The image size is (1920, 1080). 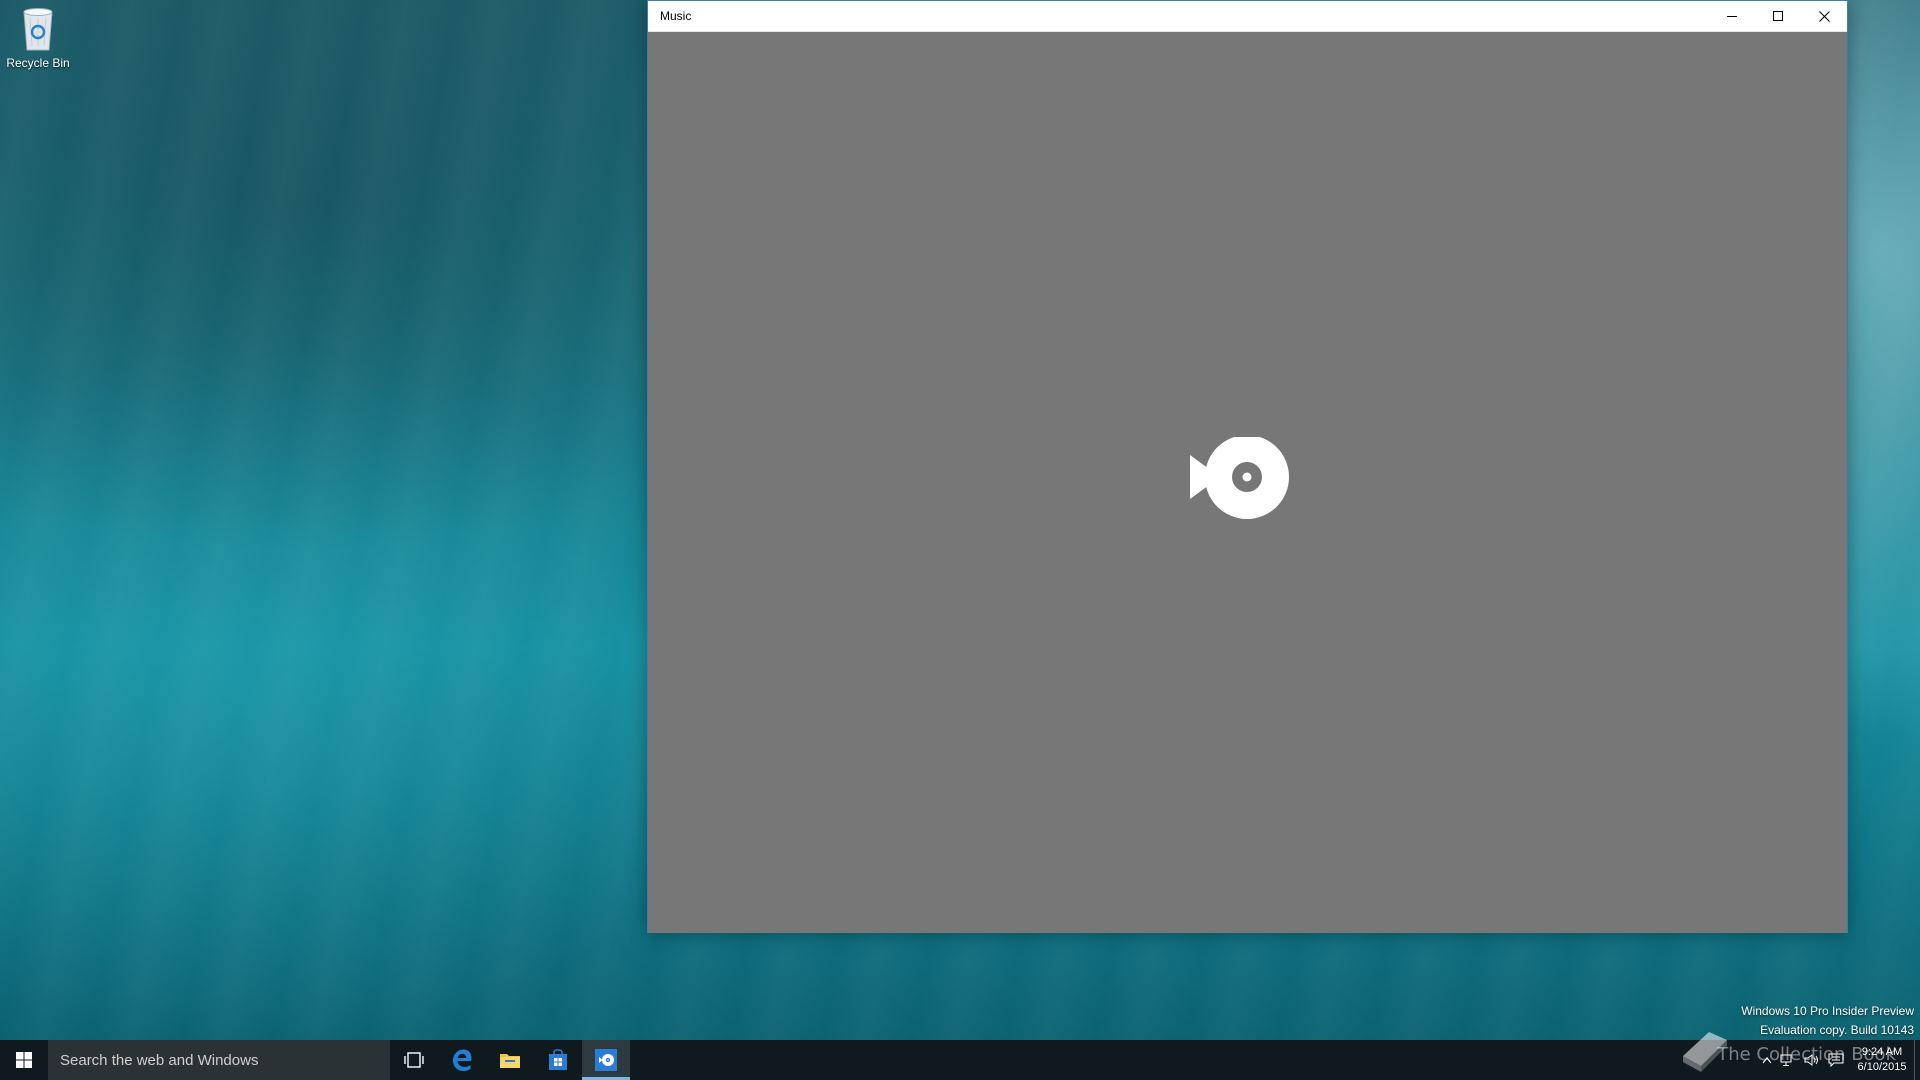 What do you see at coordinates (1882, 1052) in the screenshot?
I see `clock-time: 9:24 AM` at bounding box center [1882, 1052].